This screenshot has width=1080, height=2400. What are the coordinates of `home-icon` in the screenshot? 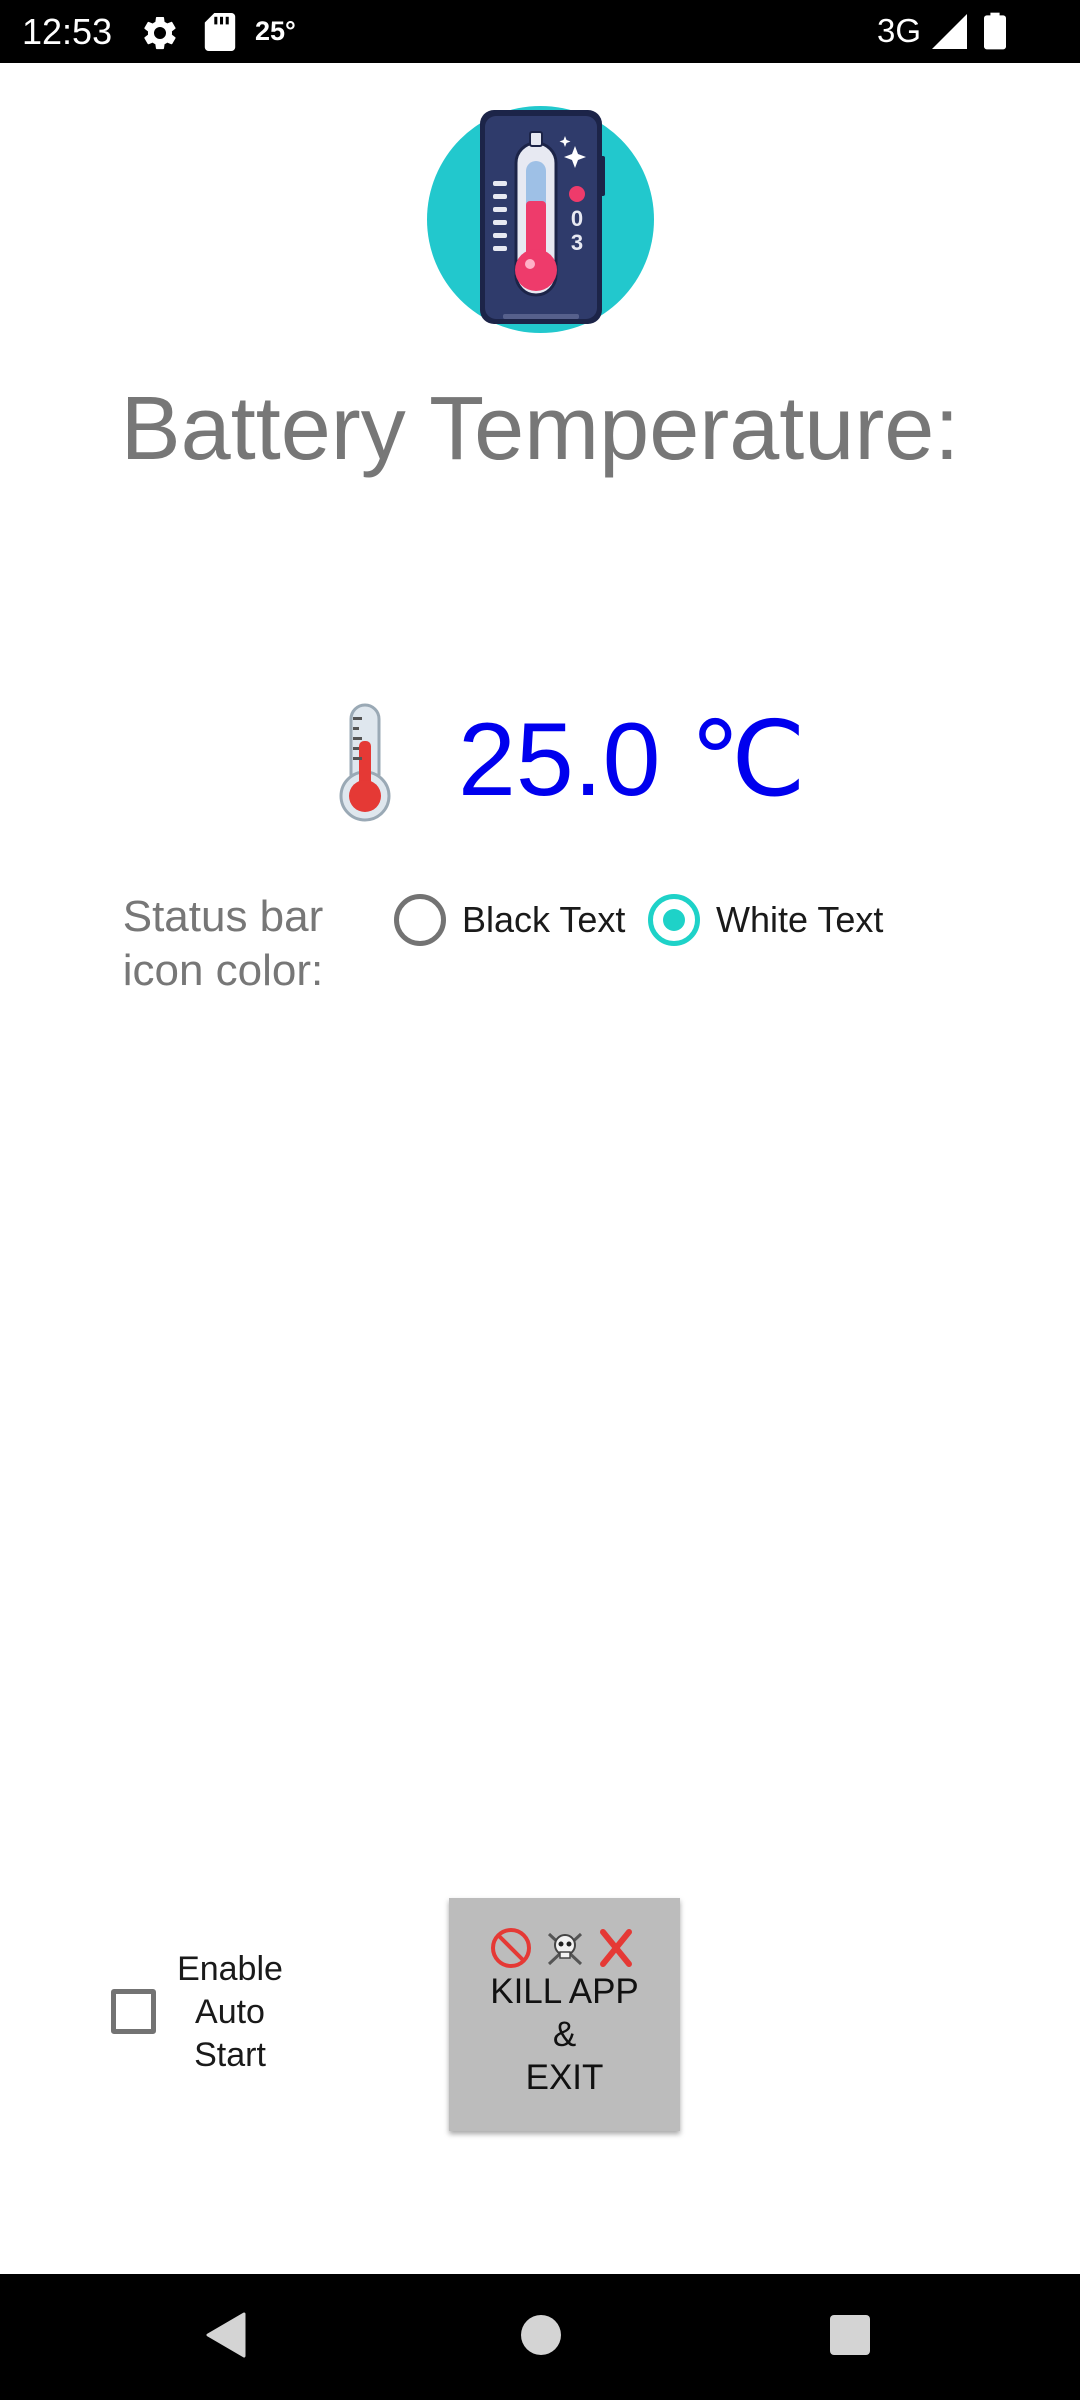 It's located at (541, 2335).